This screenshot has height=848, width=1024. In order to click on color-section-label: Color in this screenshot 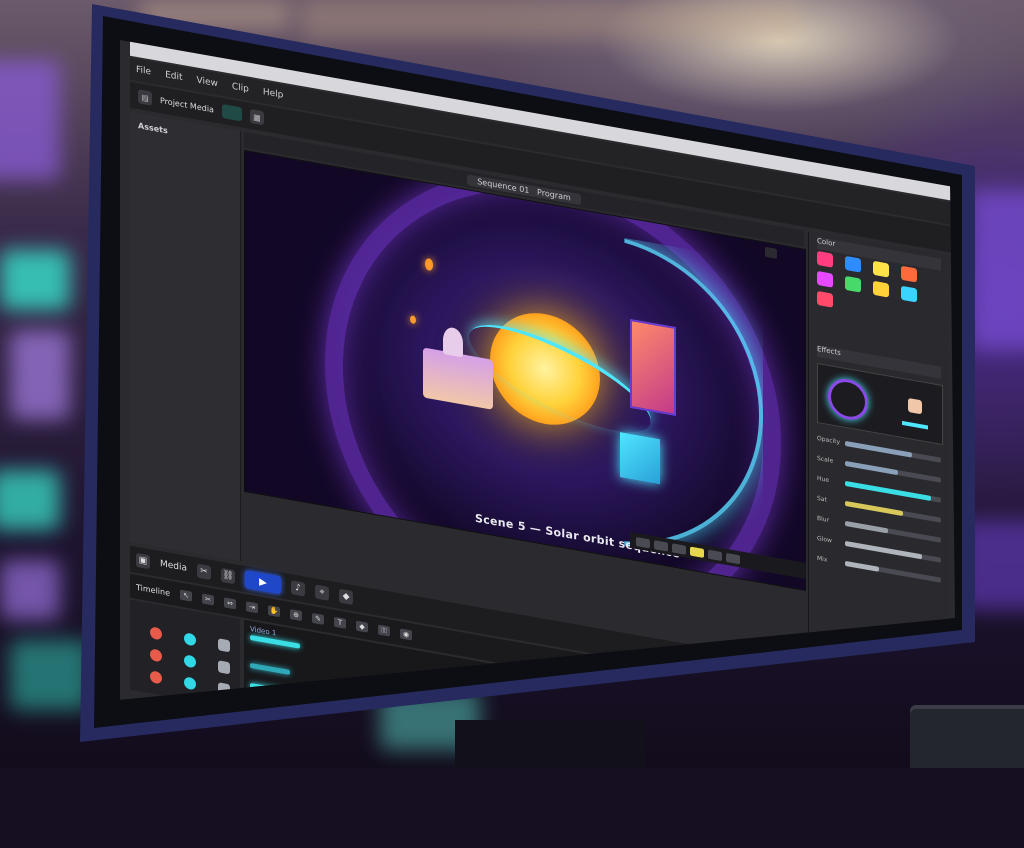, I will do `click(826, 242)`.